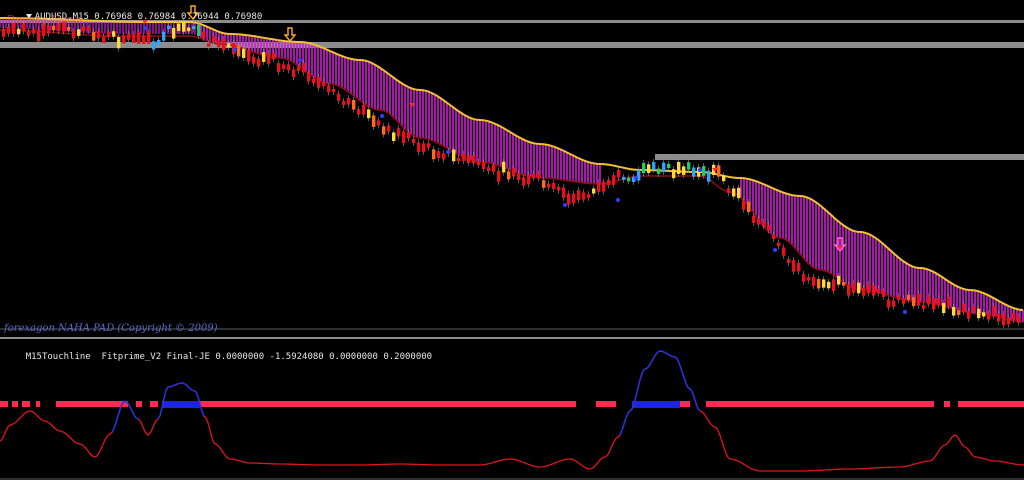 The width and height of the screenshot is (1024, 480). Describe the element at coordinates (324, 357) in the screenshot. I see `indicator-values: 0.0000000 -1.5924080 0.0000000 0.2000000` at that location.